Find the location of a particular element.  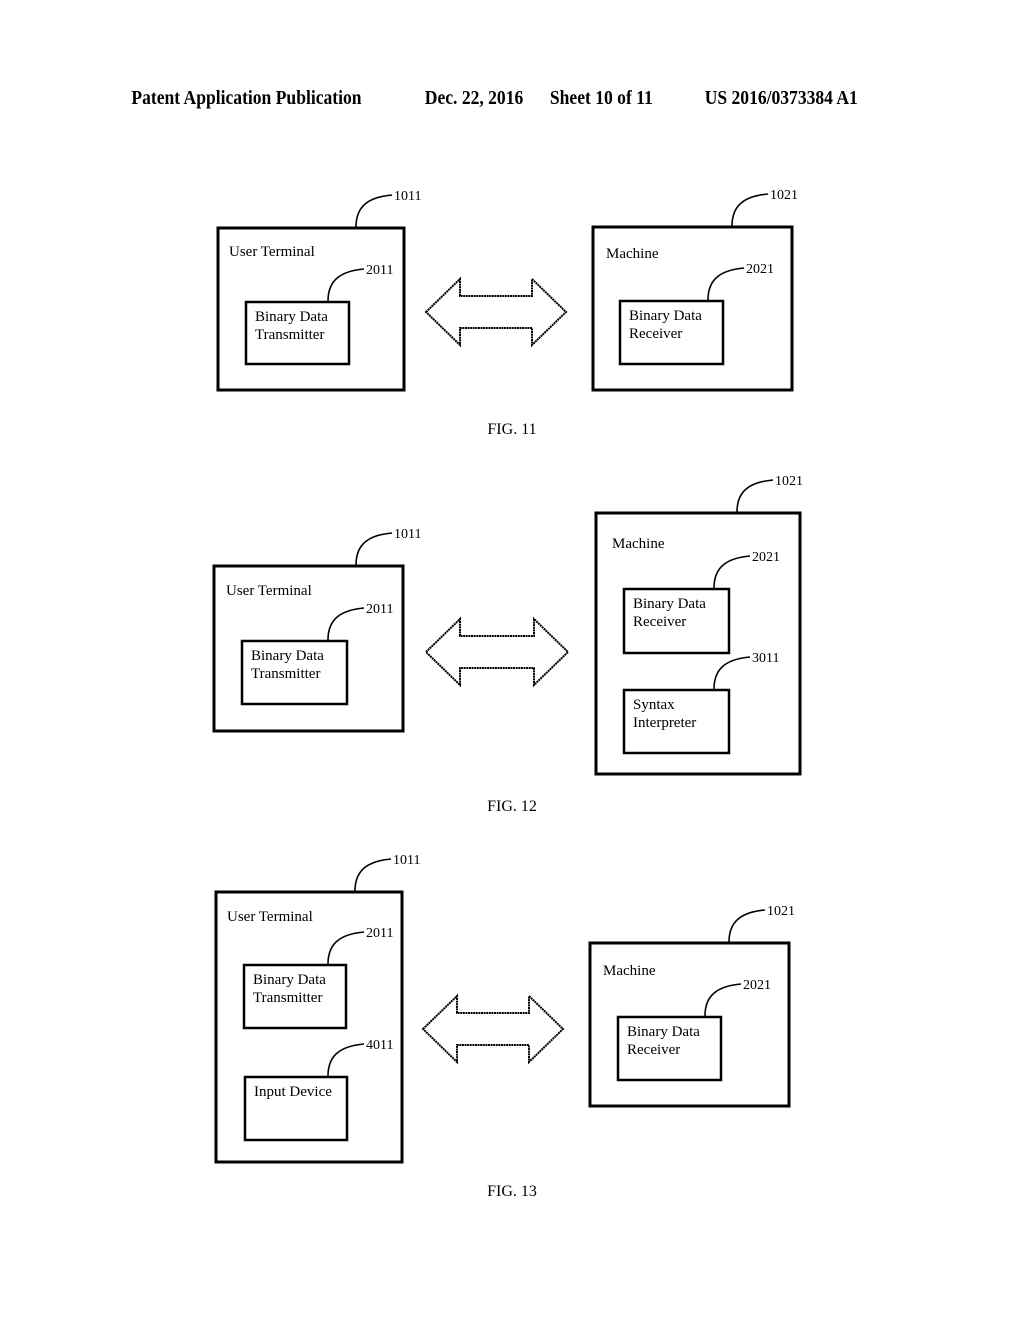

component-block: Syntax Interpreter 3011 is located at coordinates (700, 703).